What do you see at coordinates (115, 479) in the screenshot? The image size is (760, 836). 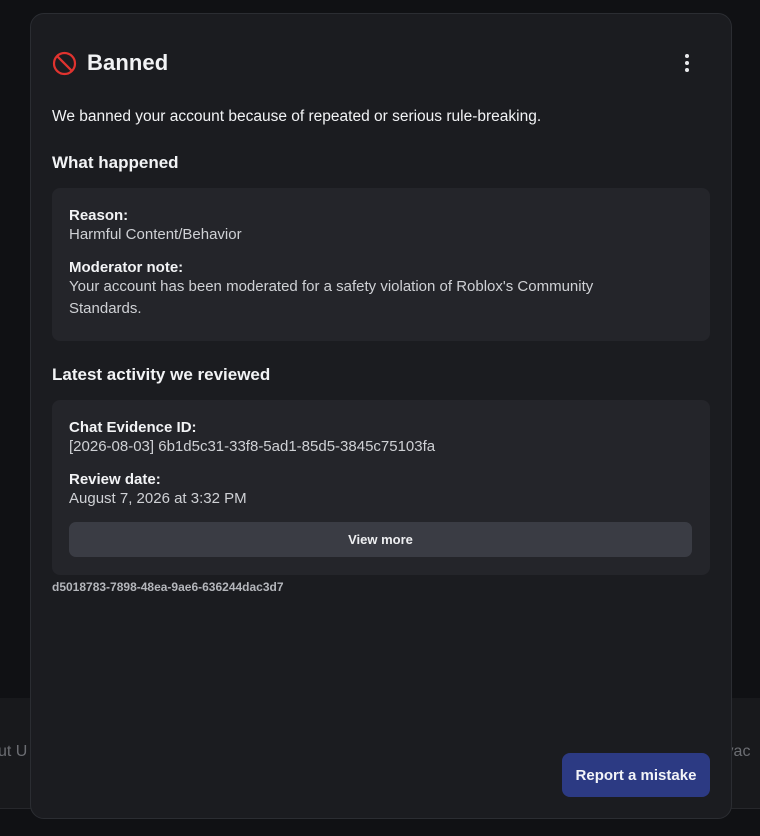 I see `review-date-label: Review date:` at bounding box center [115, 479].